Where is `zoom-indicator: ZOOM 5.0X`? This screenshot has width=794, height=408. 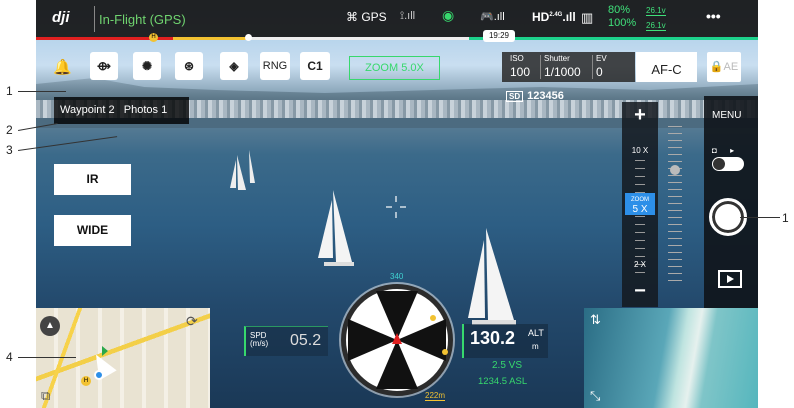
zoom-indicator: ZOOM 5.0X is located at coordinates (394, 68).